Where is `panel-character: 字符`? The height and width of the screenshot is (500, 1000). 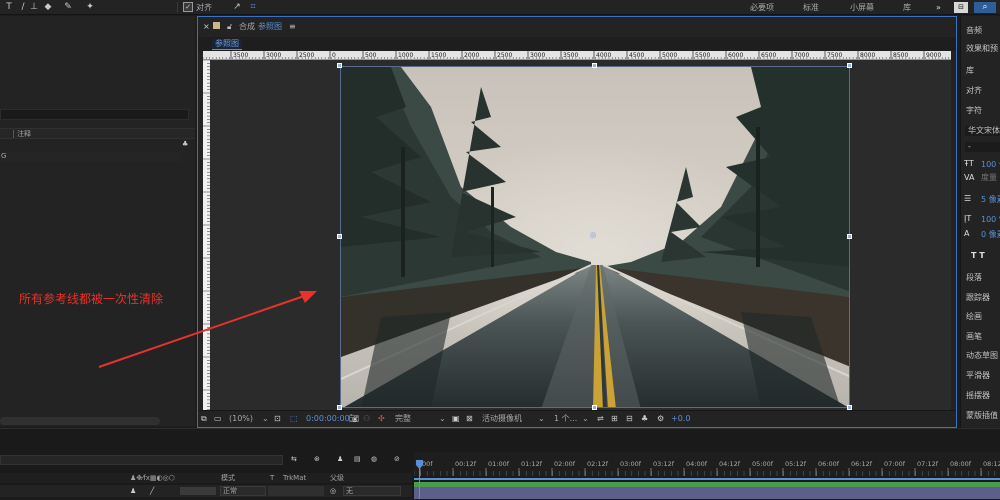 panel-character: 字符 is located at coordinates (974, 111).